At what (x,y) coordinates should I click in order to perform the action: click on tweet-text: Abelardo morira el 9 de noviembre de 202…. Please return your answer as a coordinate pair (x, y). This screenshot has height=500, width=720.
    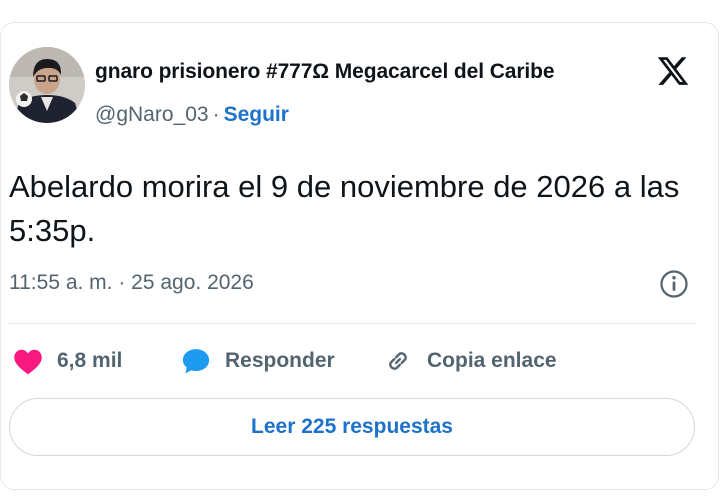
    Looking at the image, I should click on (344, 208).